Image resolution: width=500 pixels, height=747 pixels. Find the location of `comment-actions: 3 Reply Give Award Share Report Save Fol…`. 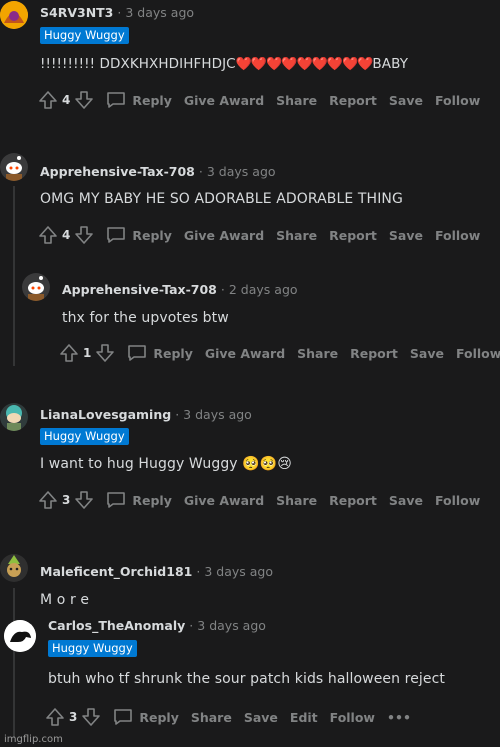

comment-actions: 3 Reply Give Award Share Report Save Fol… is located at coordinates (259, 500).